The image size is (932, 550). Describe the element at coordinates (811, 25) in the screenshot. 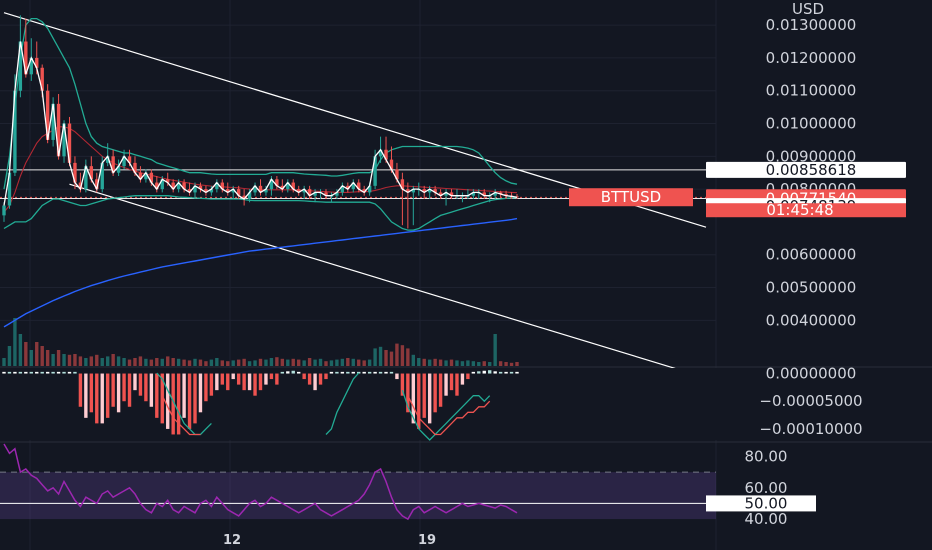

I see `price-tick-label: 0.01300000` at that location.